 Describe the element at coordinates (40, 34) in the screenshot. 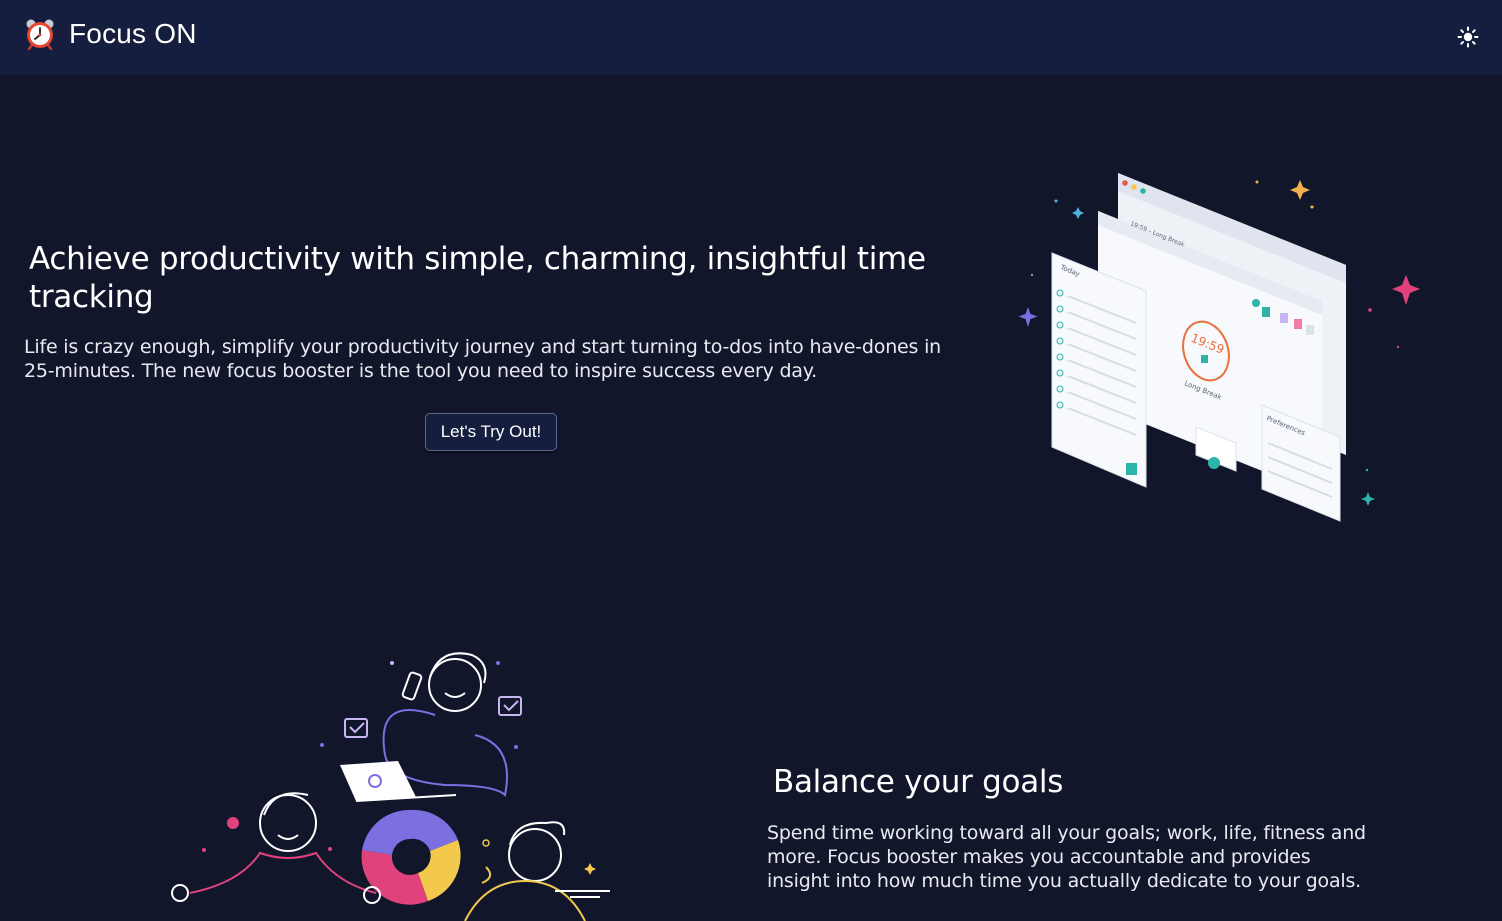

I see `alarm-clock-icon` at that location.